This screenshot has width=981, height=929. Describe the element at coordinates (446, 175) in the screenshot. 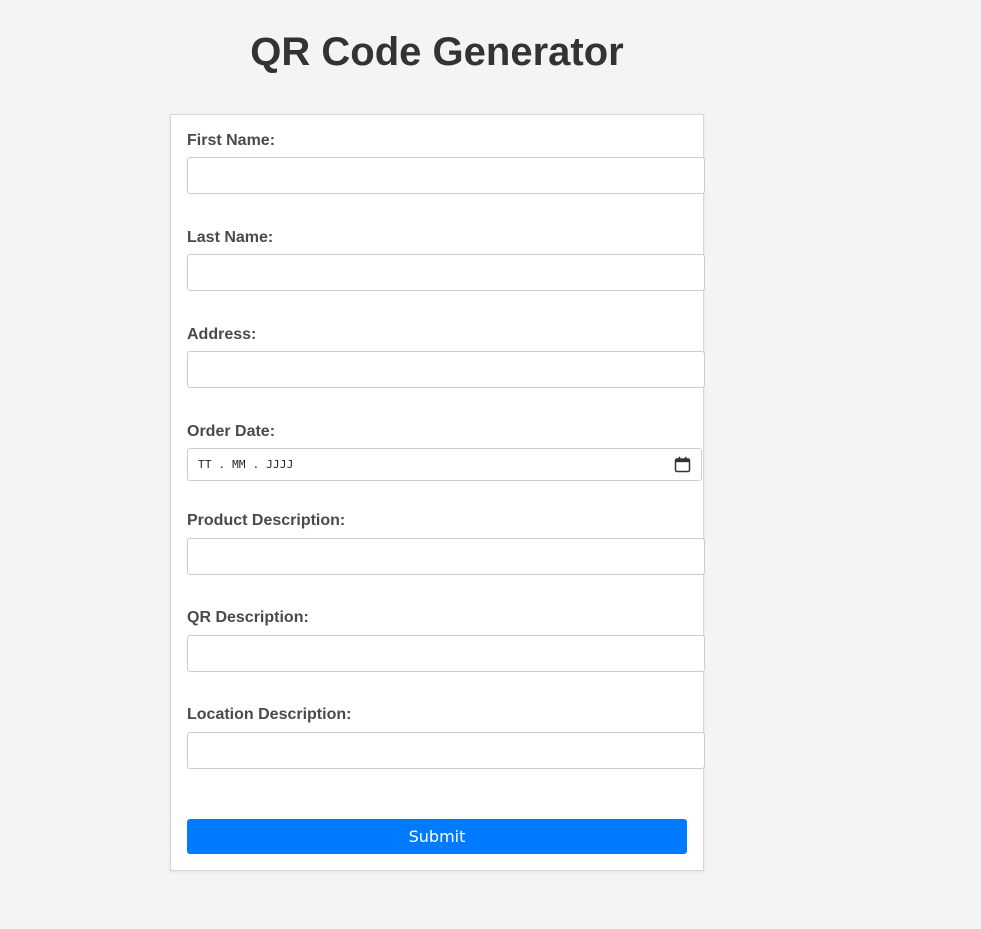

I see `first-name-input` at that location.